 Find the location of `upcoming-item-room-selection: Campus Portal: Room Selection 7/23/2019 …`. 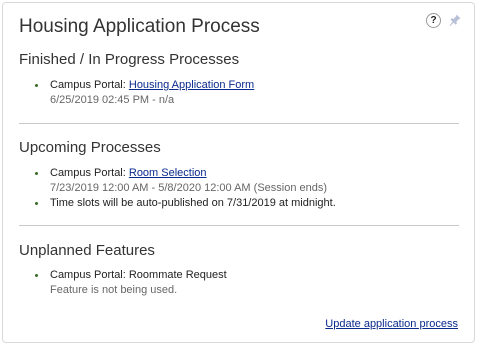

upcoming-item-room-selection: Campus Portal: Room Selection 7/23/2019 … is located at coordinates (181, 181).